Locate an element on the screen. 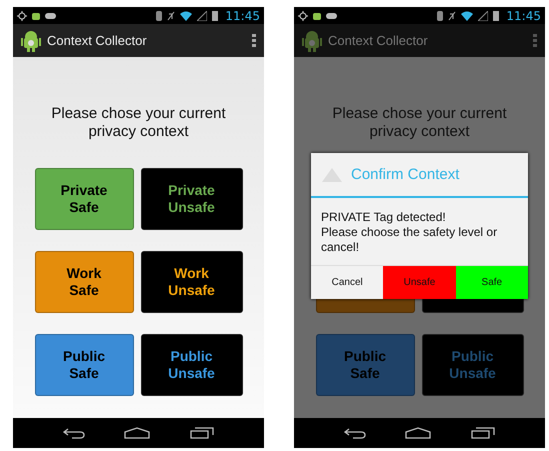 Image resolution: width=549 pixels, height=451 pixels. unsafe-button: Public Unsafe is located at coordinates (191, 365).